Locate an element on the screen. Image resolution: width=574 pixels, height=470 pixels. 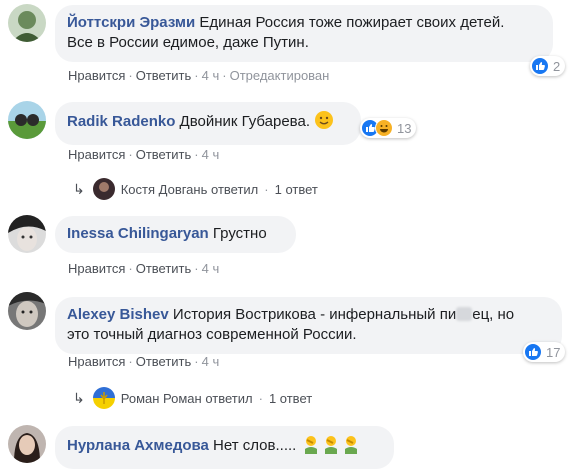
reactions-summary: 17 is located at coordinates (544, 352).